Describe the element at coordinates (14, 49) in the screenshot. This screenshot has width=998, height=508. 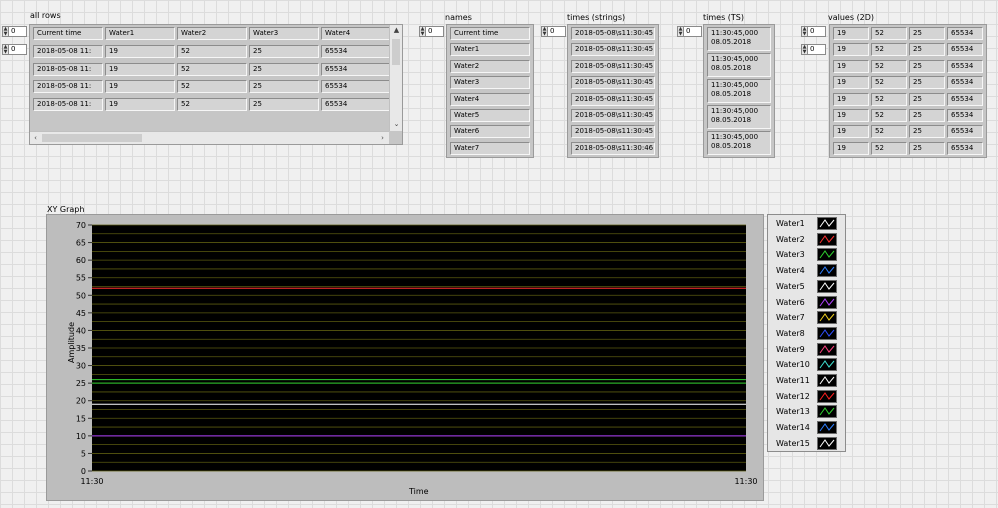
I see `all-rows-col-index: ▲ ▼ 0` at that location.